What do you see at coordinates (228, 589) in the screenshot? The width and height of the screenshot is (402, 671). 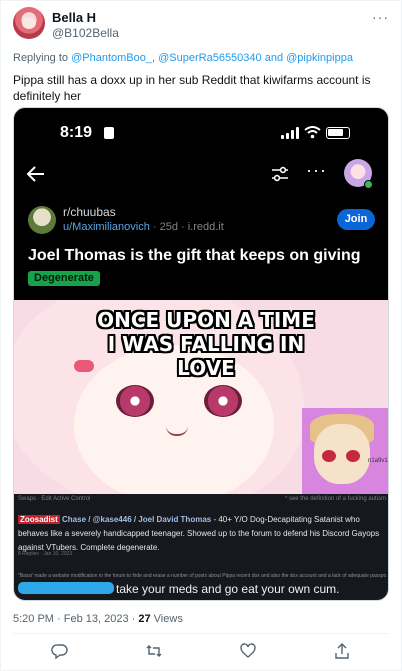 I see `forum-bottom-text: take your meds and go eat your own cum.` at bounding box center [228, 589].